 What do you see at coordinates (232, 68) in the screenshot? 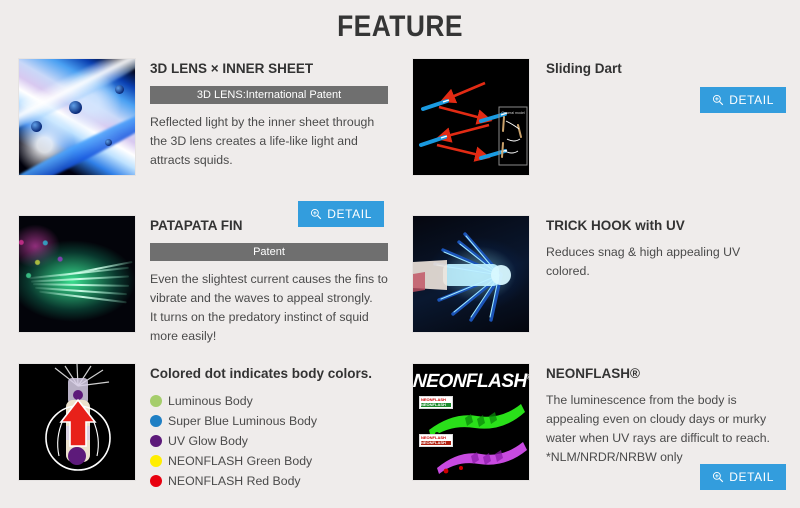
I see `feature-title: 3D LENS × INNER SHEET` at bounding box center [232, 68].